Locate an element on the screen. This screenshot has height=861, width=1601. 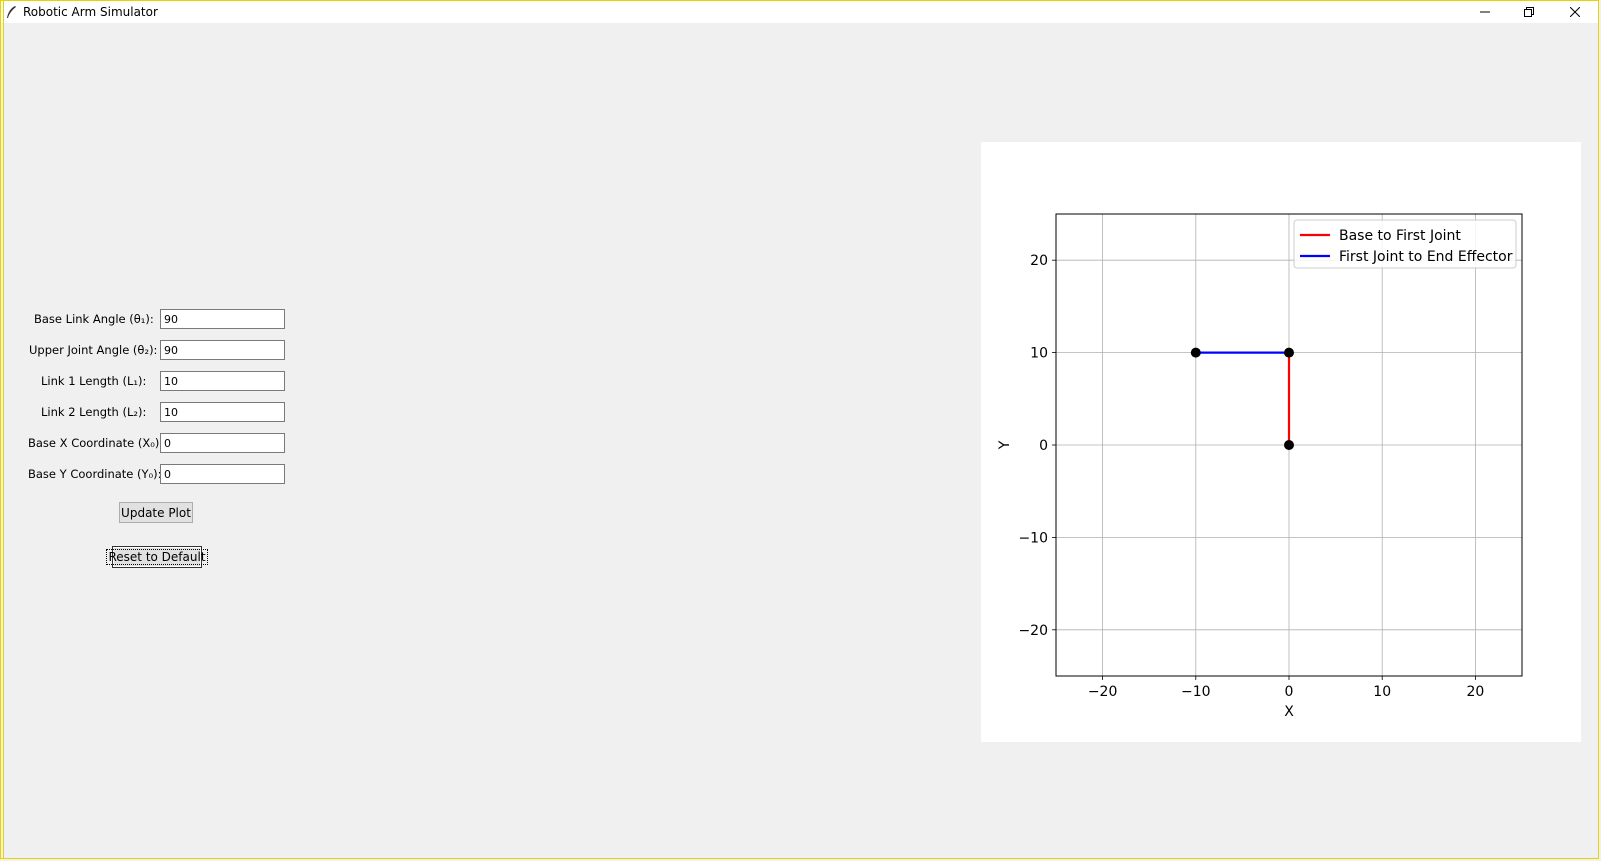
reset-default-label: Reset to Default is located at coordinates (157, 557).